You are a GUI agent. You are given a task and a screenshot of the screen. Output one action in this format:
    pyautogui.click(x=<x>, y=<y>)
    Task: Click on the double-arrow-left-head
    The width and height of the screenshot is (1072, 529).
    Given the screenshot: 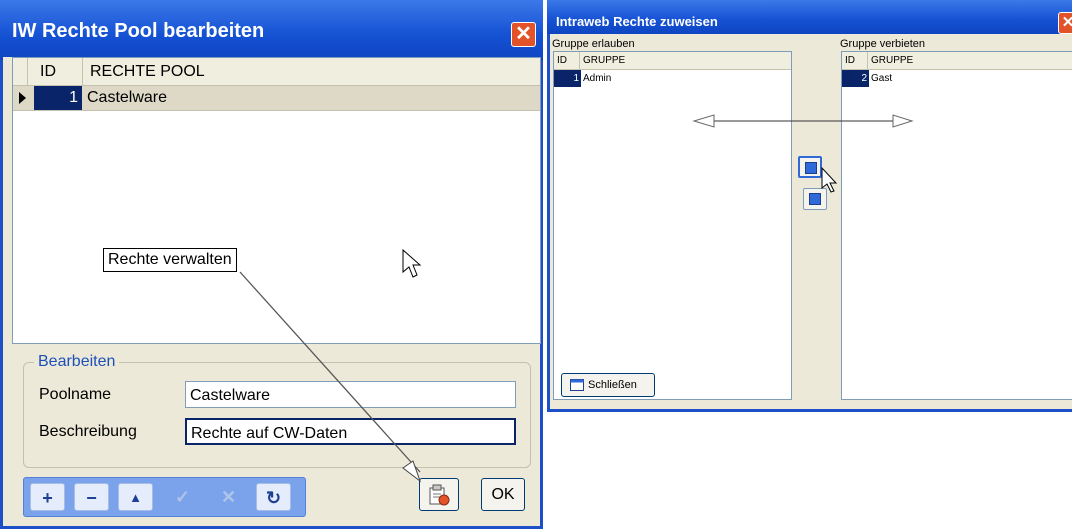 What is the action you would take?
    pyautogui.click(x=703, y=121)
    